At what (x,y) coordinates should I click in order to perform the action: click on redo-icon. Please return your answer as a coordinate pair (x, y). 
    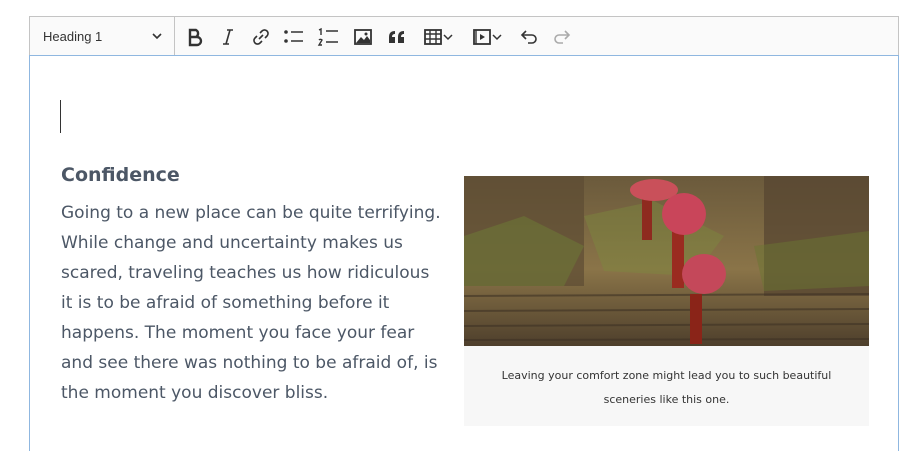
    Looking at the image, I should click on (562, 37).